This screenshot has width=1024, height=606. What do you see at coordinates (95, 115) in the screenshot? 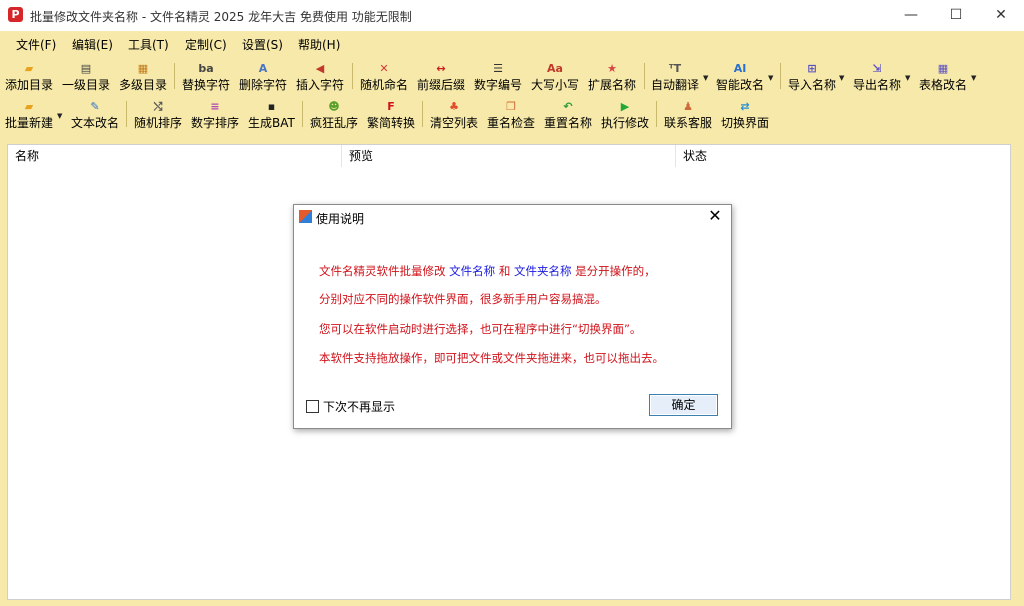
I see `text-rename-button: ✎ 文本改名` at bounding box center [95, 115].